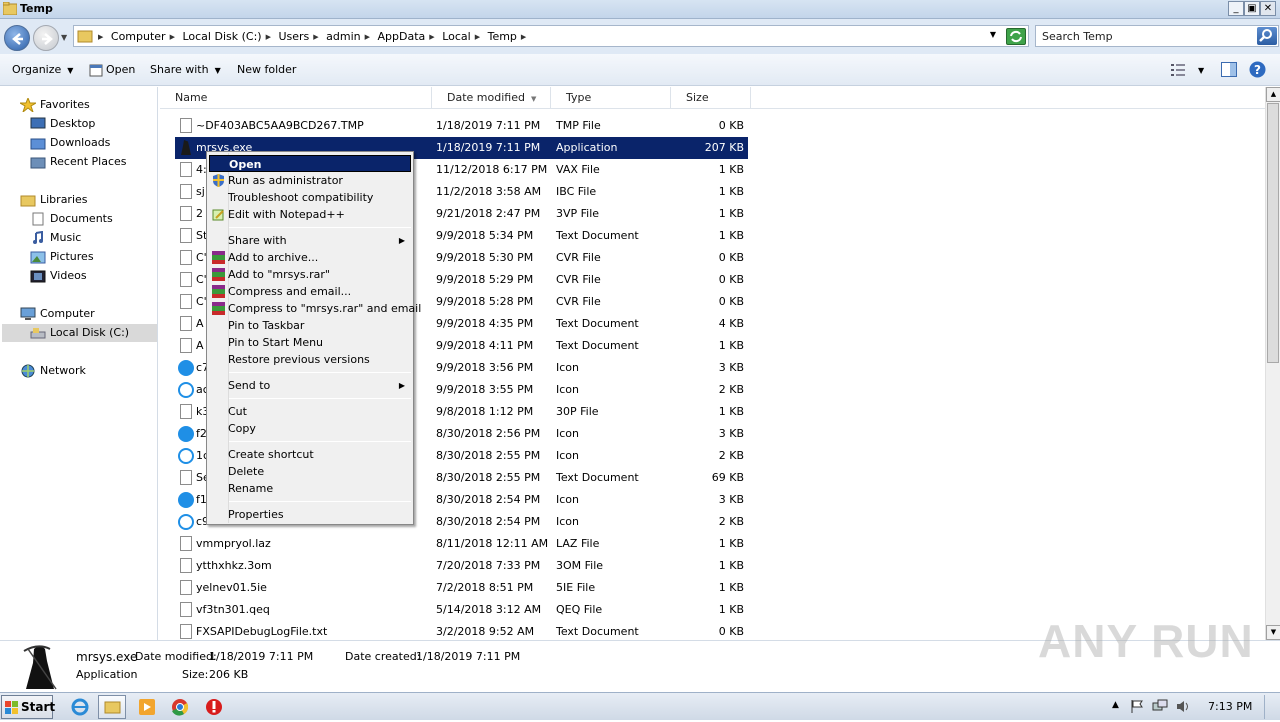 This screenshot has height=722, width=1280. What do you see at coordinates (1252, 8) in the screenshot?
I see `maximize-button: ▣` at bounding box center [1252, 8].